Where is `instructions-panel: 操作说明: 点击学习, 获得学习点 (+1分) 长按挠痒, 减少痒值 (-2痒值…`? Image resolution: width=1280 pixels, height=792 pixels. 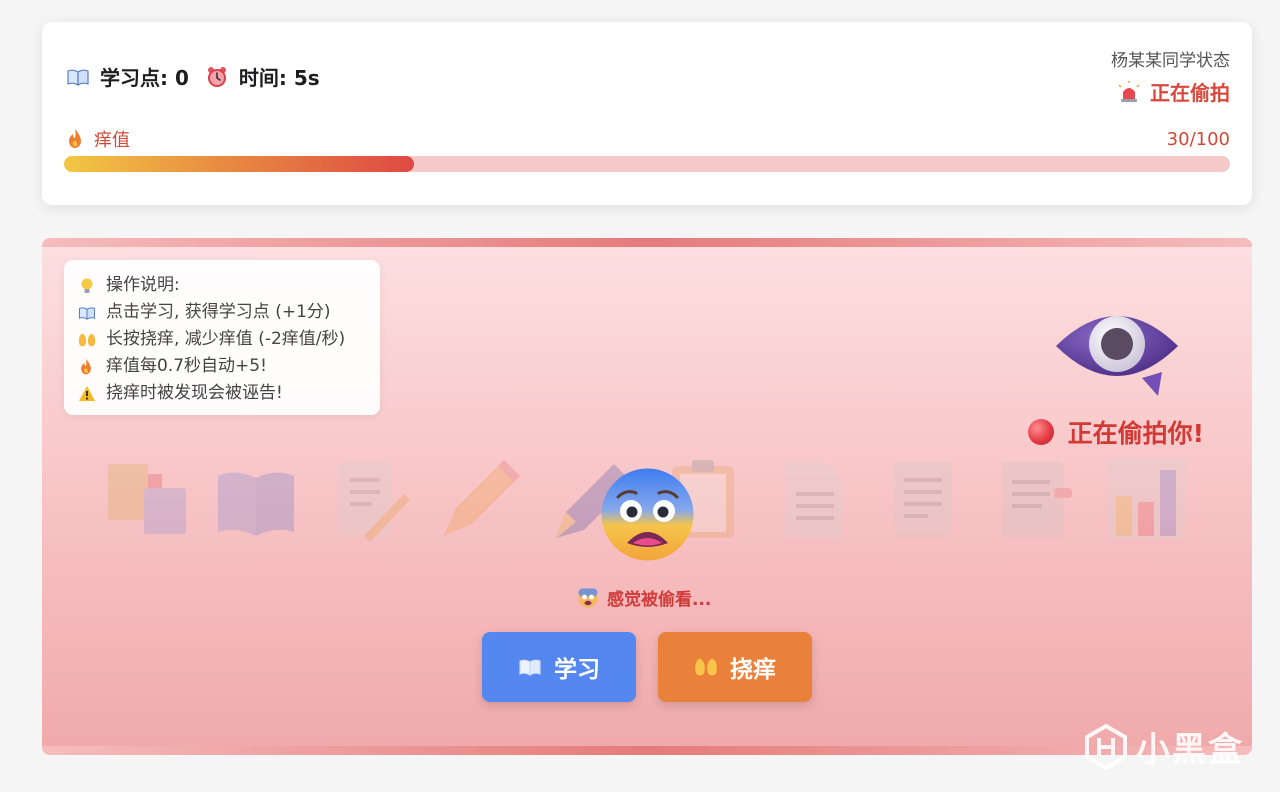 instructions-panel: 操作说明: 点击学习, 获得学习点 (+1分) 长按挠痒, 减少痒值 (-2痒值… is located at coordinates (222, 337).